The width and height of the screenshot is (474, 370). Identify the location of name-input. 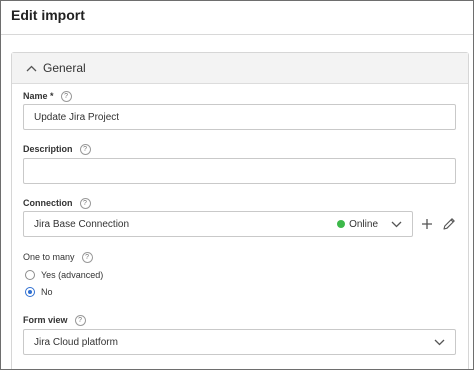
(239, 117).